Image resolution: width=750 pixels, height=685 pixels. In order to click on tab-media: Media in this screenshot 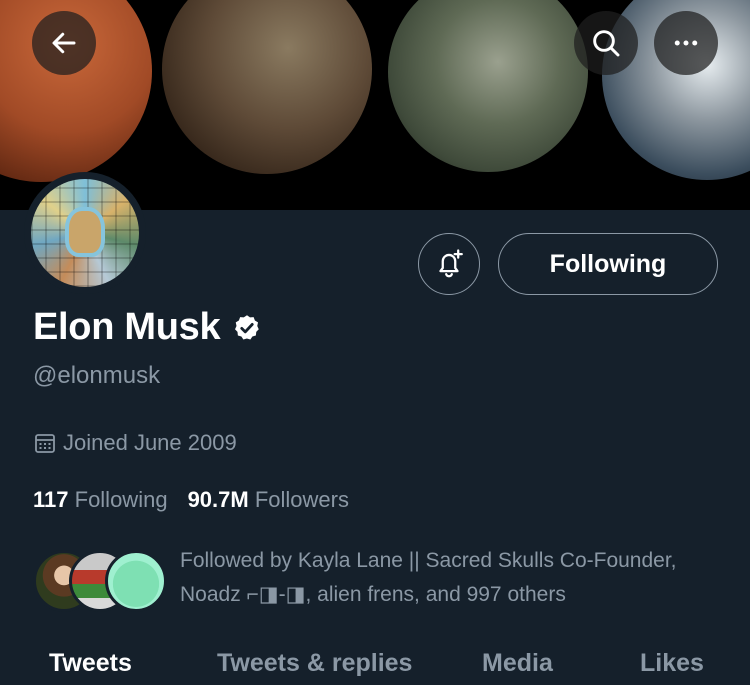, I will do `click(517, 663)`.